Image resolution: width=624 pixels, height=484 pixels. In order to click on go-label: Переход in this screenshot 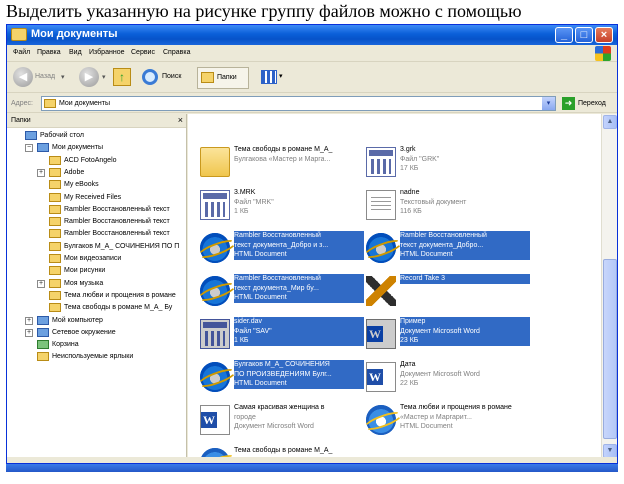, I will do `click(592, 103)`.